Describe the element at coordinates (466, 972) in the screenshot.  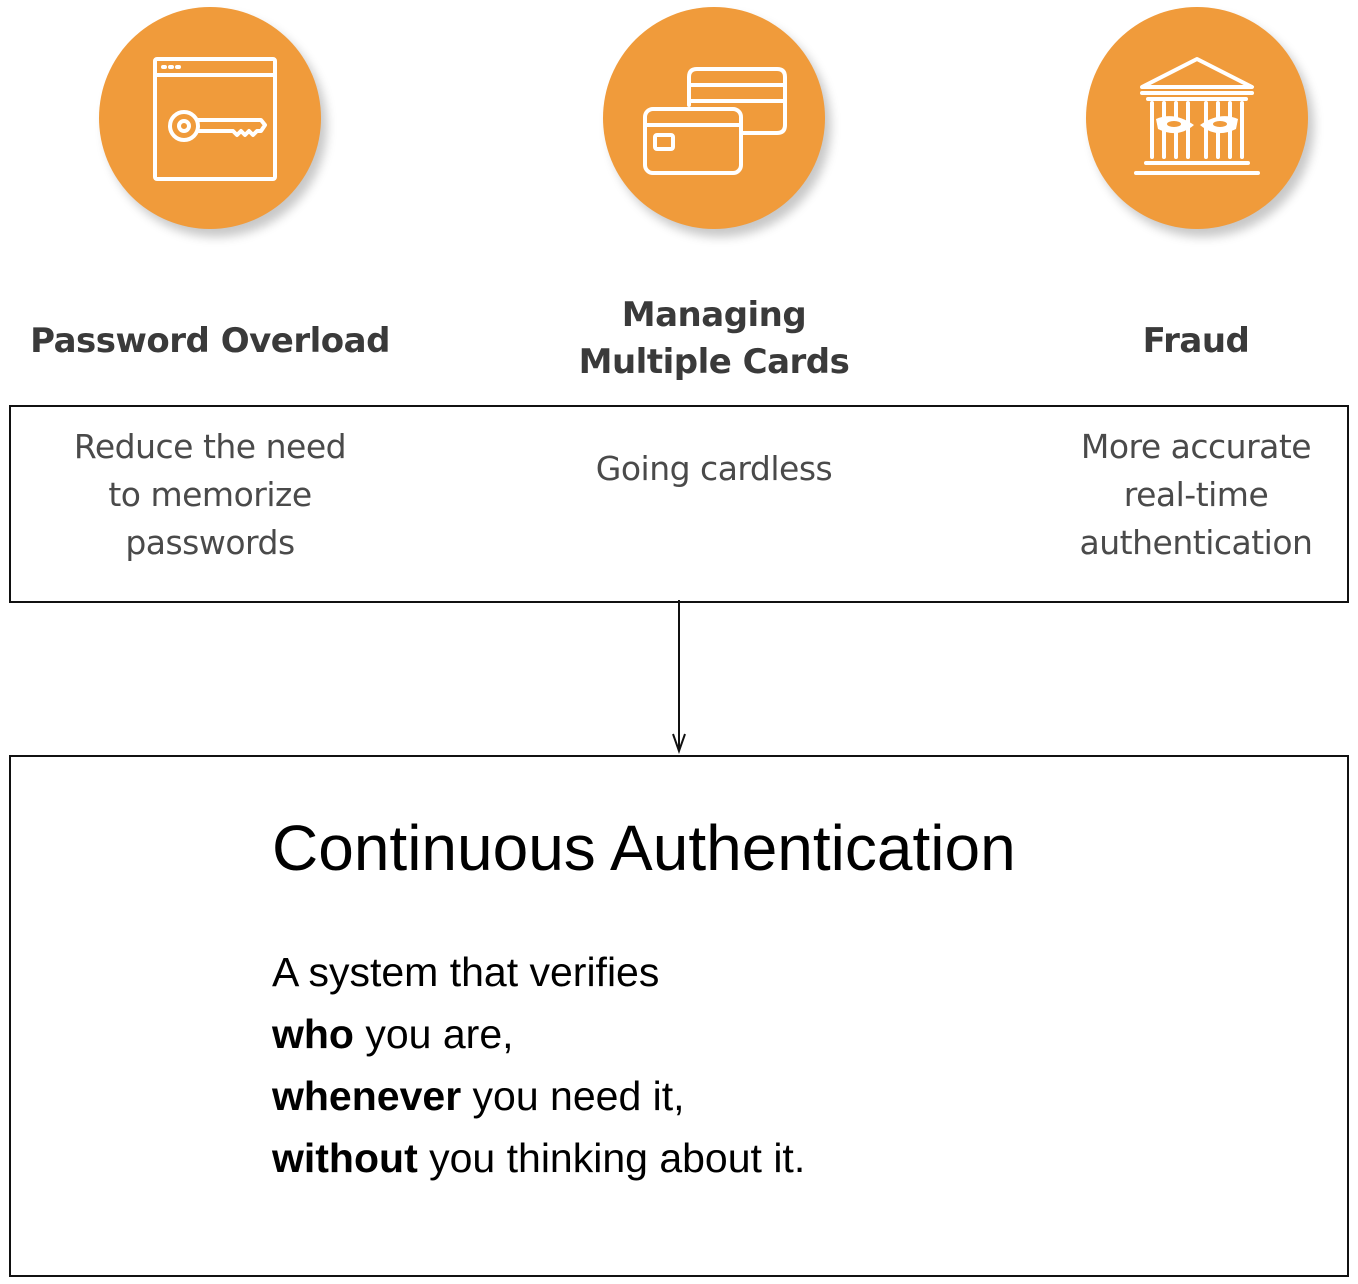
I see `definition-line-1: A system that verifies` at that location.